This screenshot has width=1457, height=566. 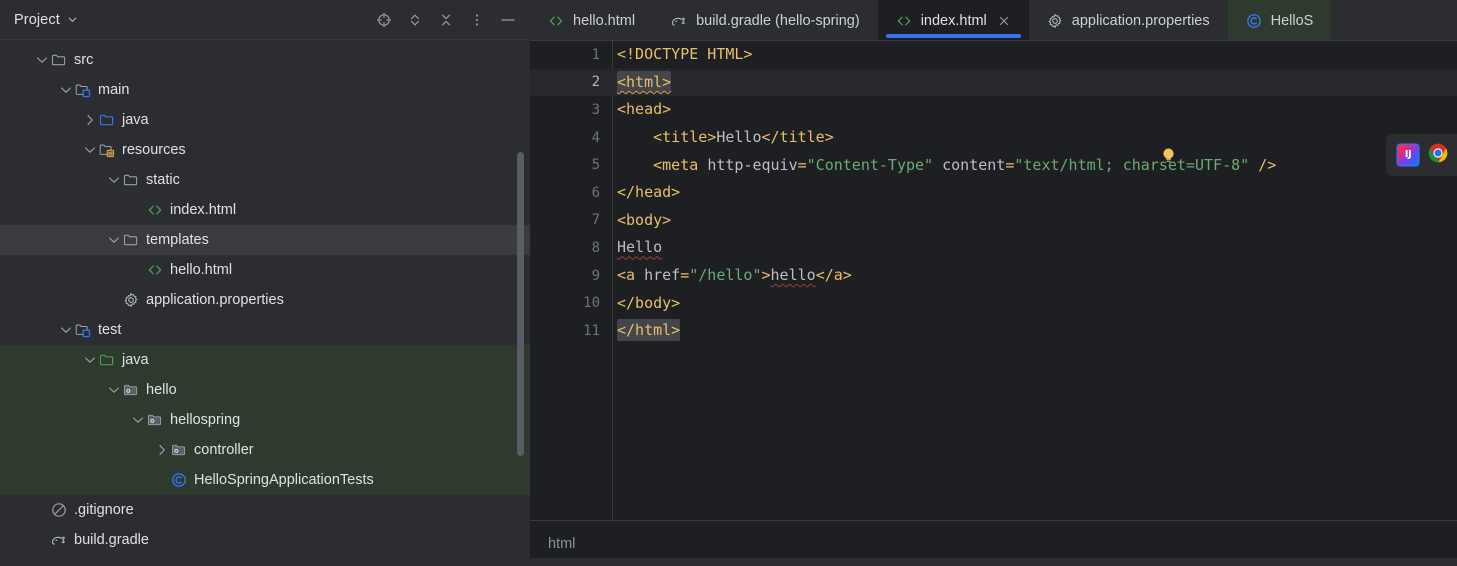 I want to click on line-number: 1, so click(x=595, y=54).